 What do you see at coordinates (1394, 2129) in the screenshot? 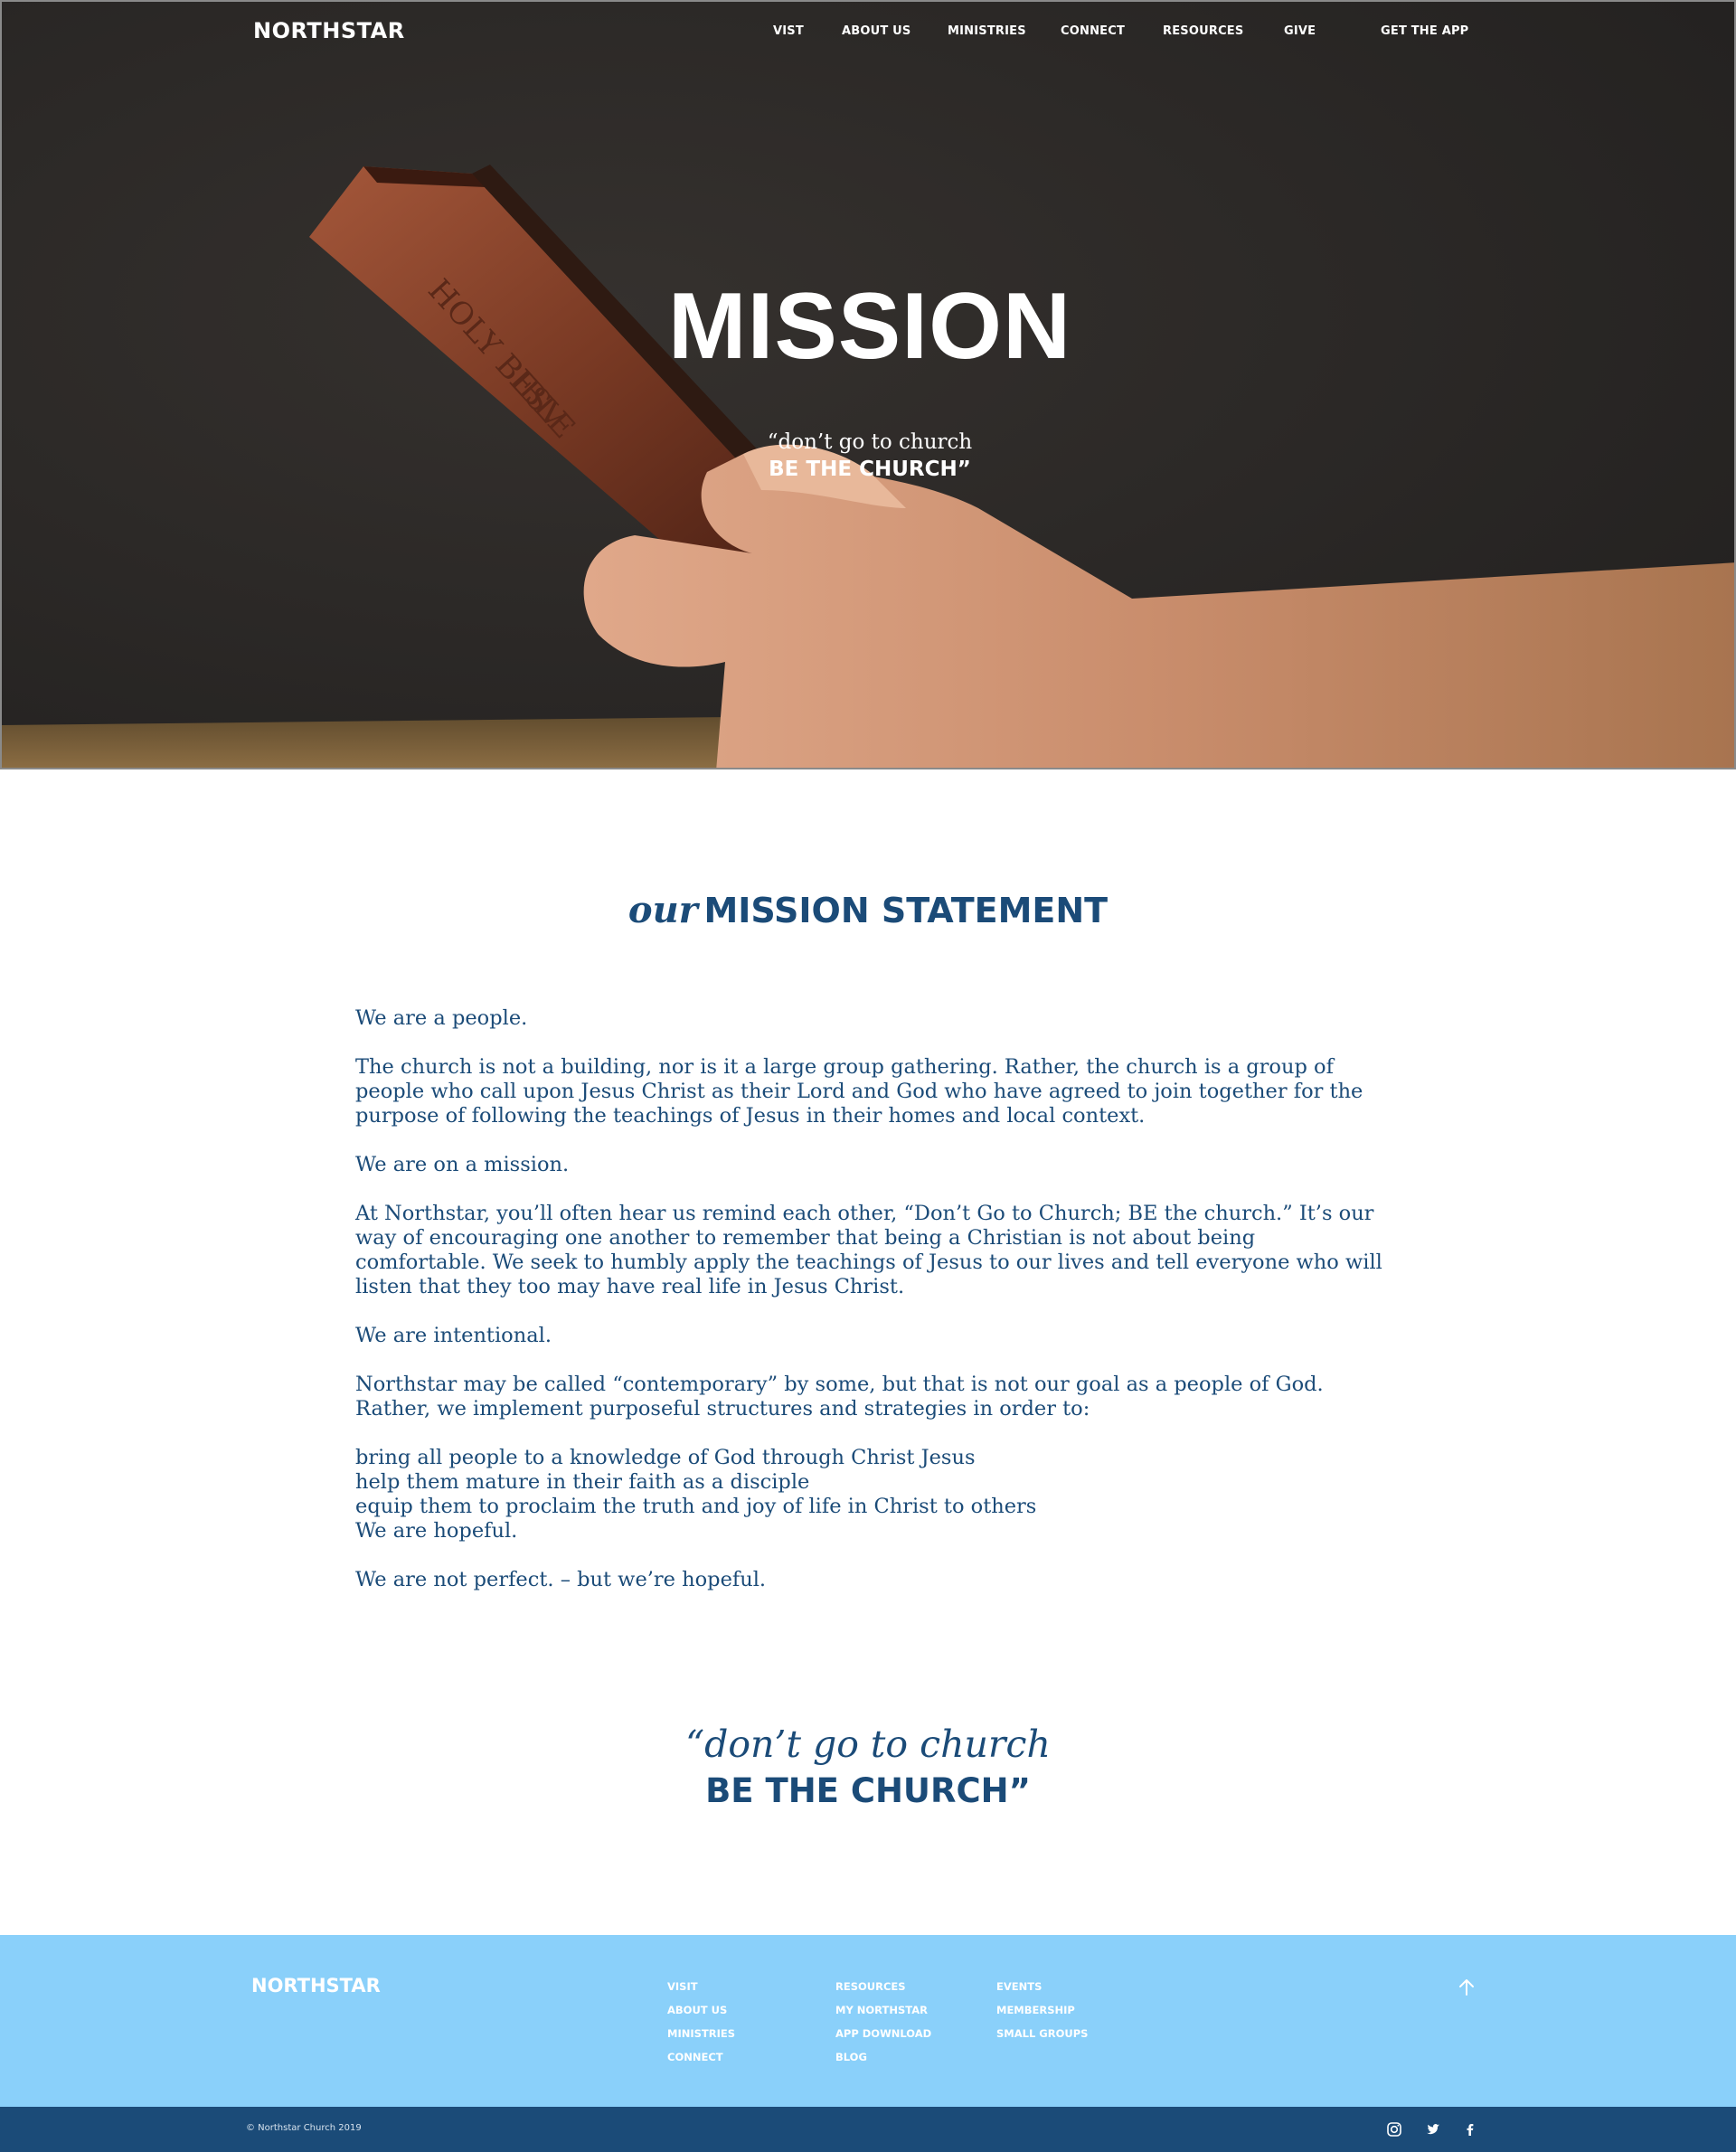
I see `instagram-icon` at bounding box center [1394, 2129].